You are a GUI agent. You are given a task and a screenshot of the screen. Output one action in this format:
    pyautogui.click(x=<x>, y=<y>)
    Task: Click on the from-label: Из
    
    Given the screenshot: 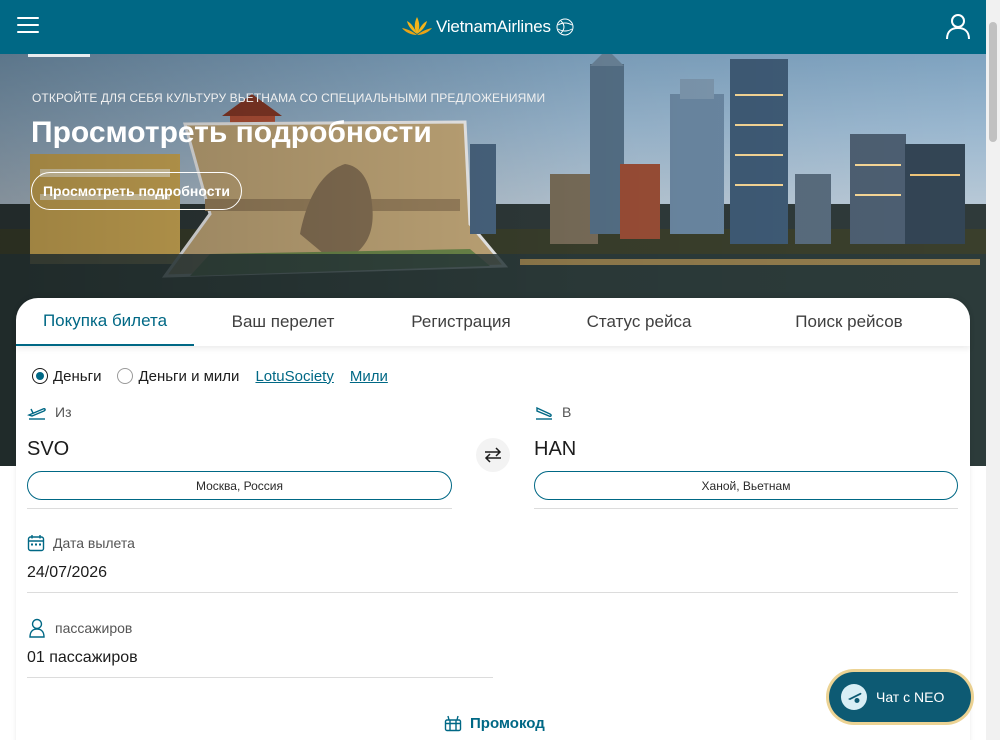 What is the action you would take?
    pyautogui.click(x=63, y=412)
    